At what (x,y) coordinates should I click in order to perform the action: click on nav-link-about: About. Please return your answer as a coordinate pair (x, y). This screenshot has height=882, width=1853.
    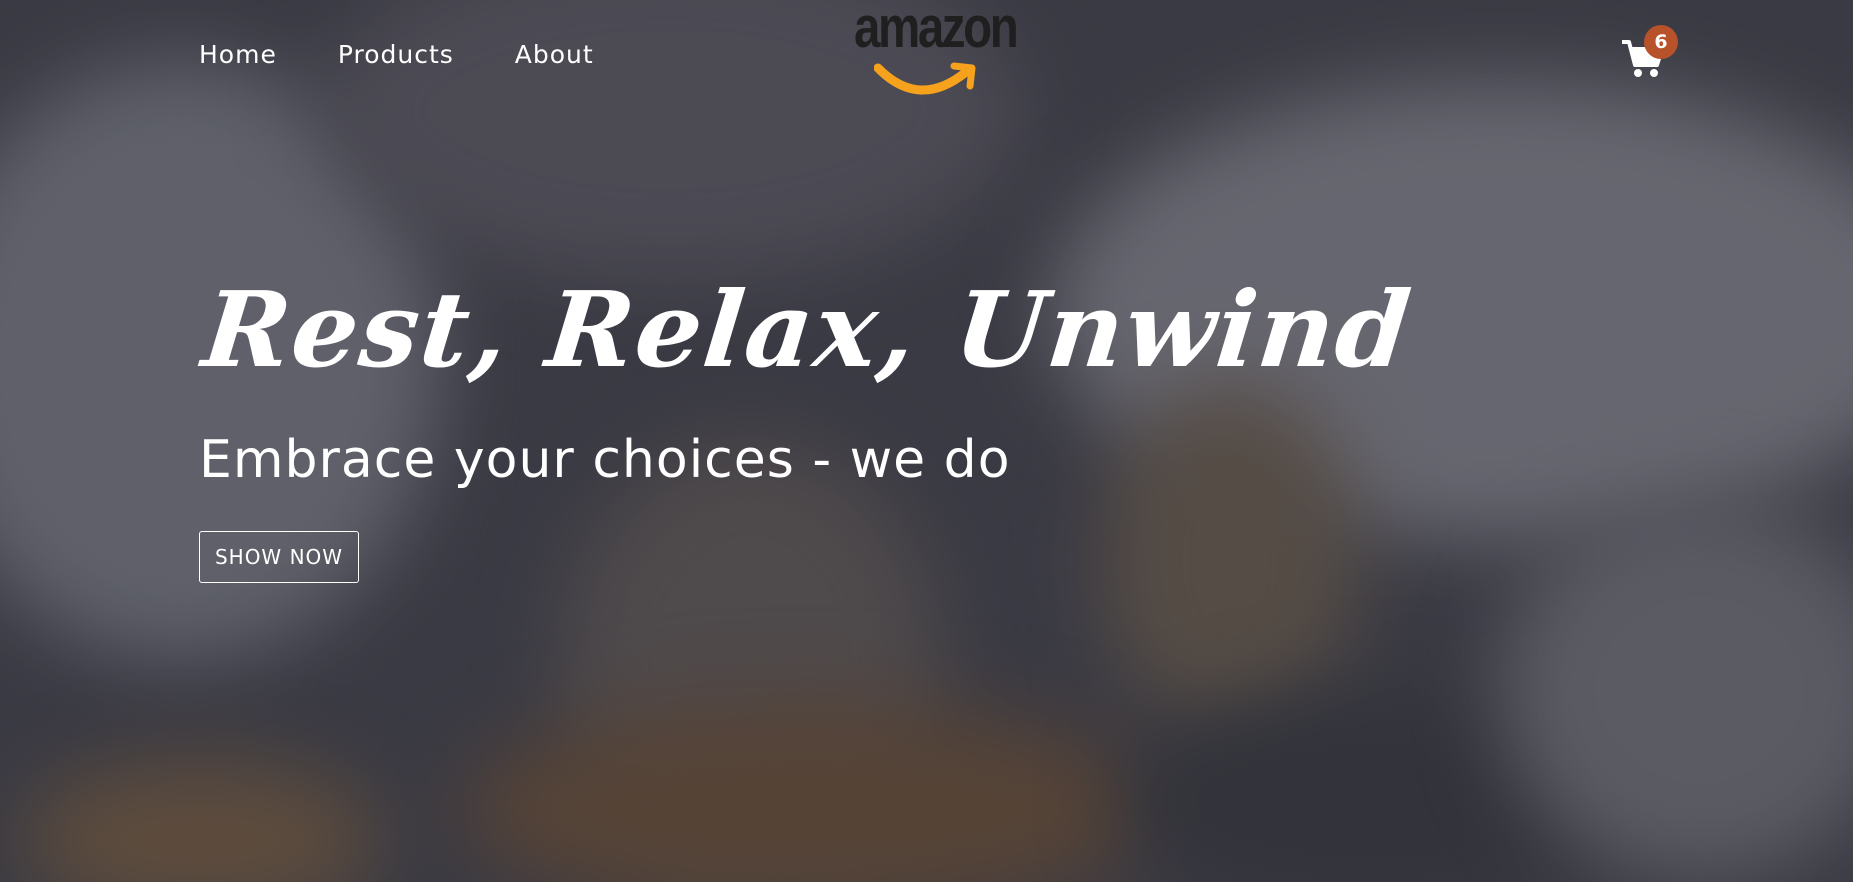
    Looking at the image, I should click on (554, 54).